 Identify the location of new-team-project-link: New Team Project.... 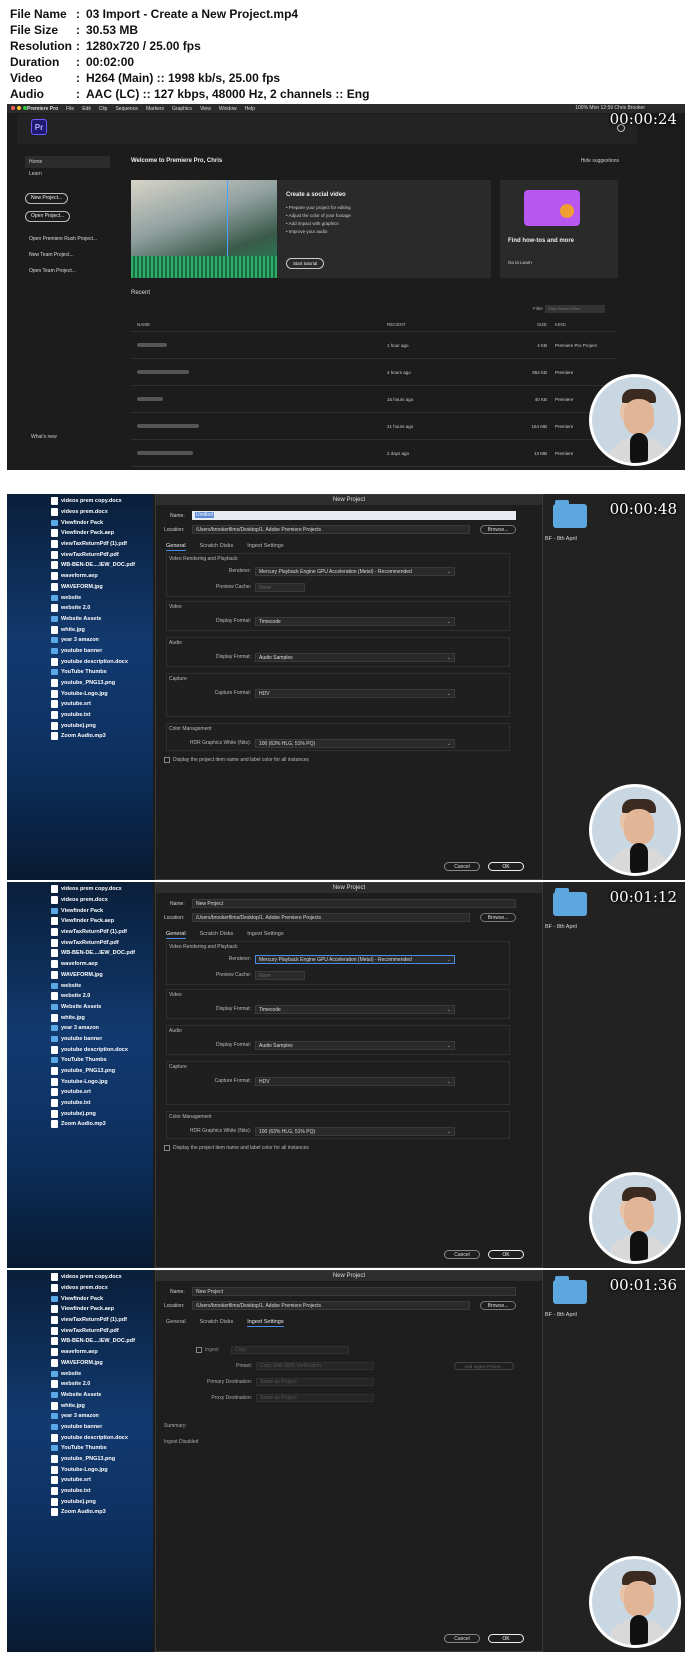
(67, 255).